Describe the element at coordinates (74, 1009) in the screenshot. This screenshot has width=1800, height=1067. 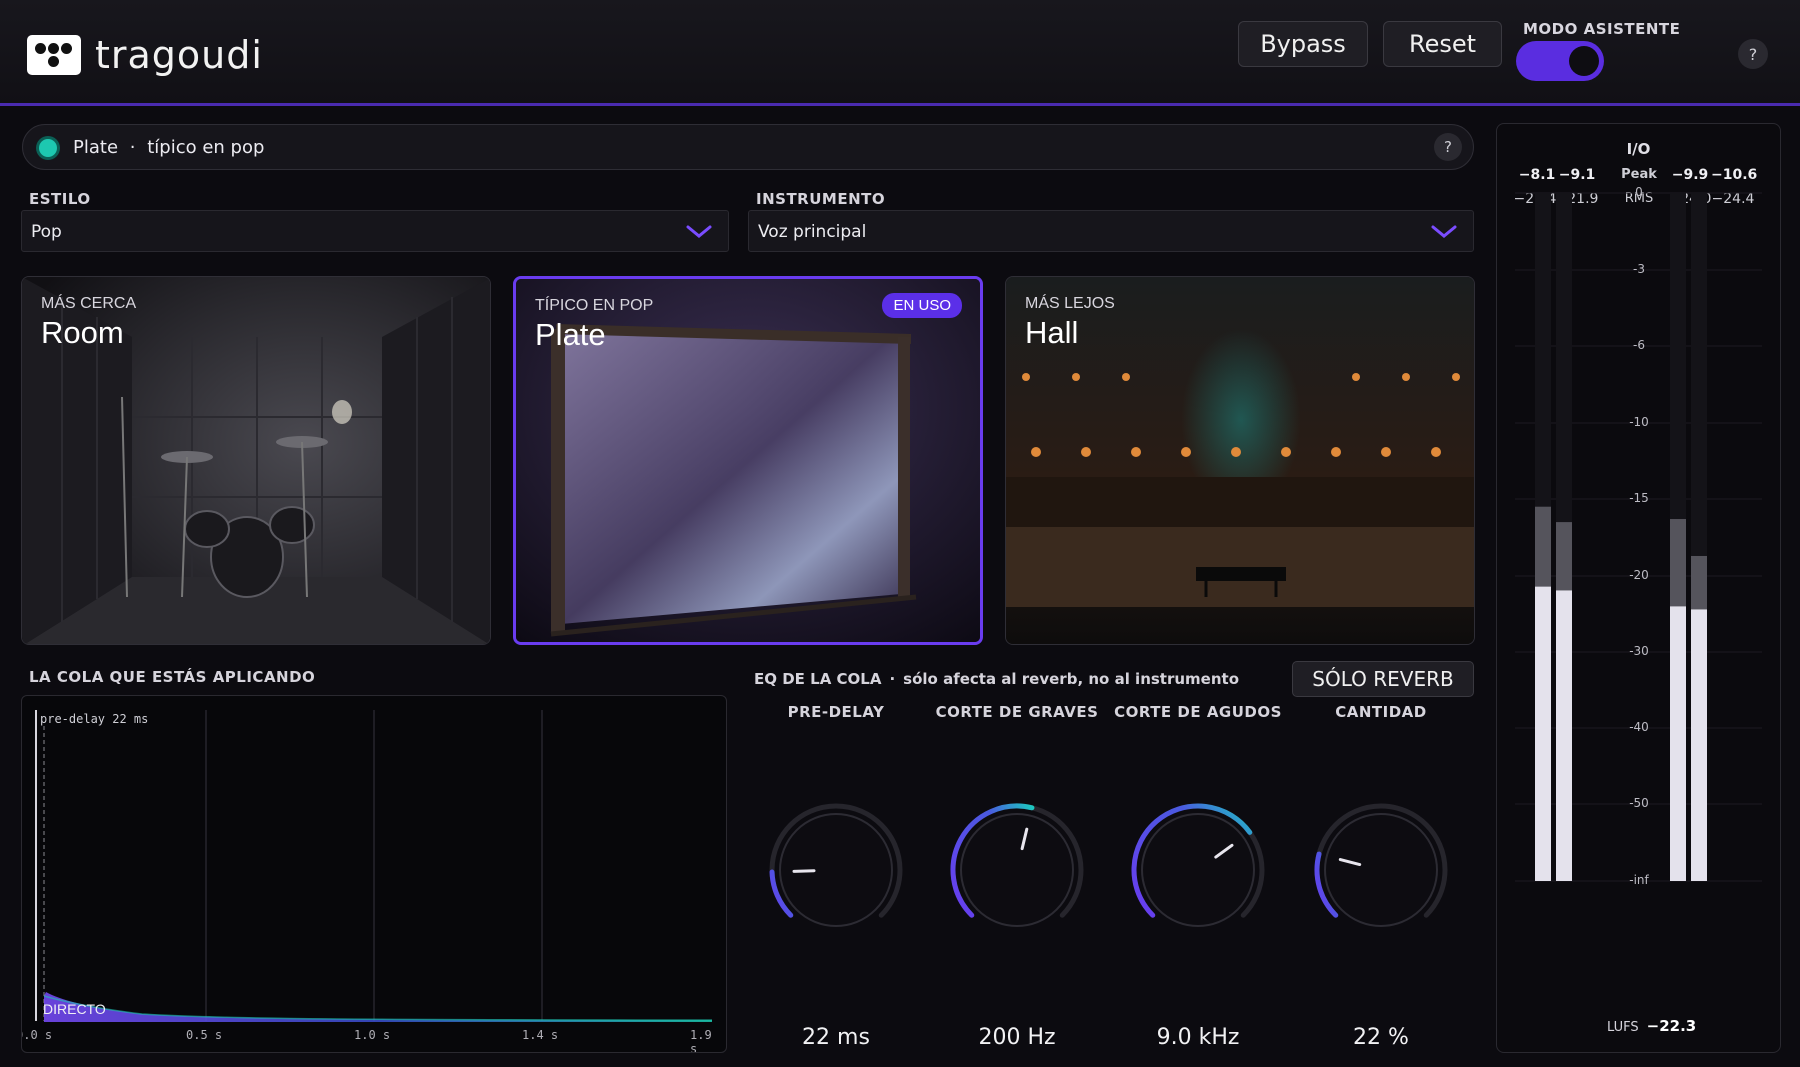
I see `direct-label: DIRECTO` at that location.